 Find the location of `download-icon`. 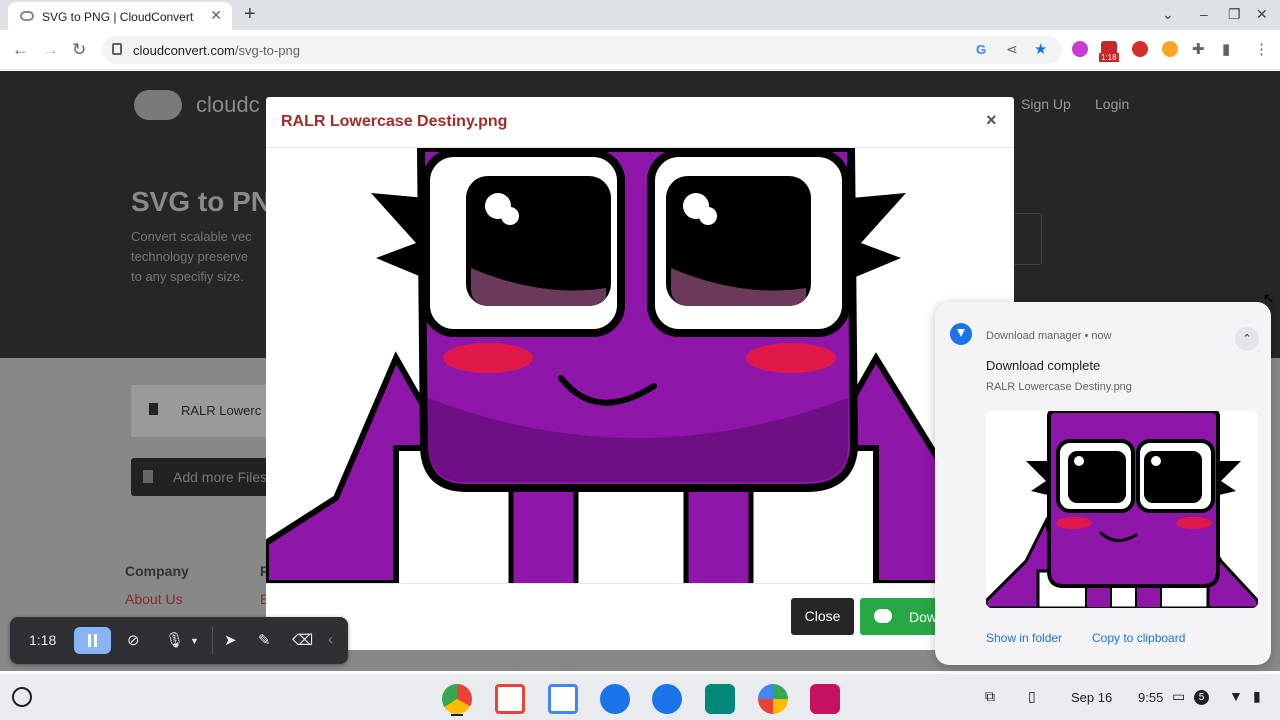

download-icon is located at coordinates (961, 334).